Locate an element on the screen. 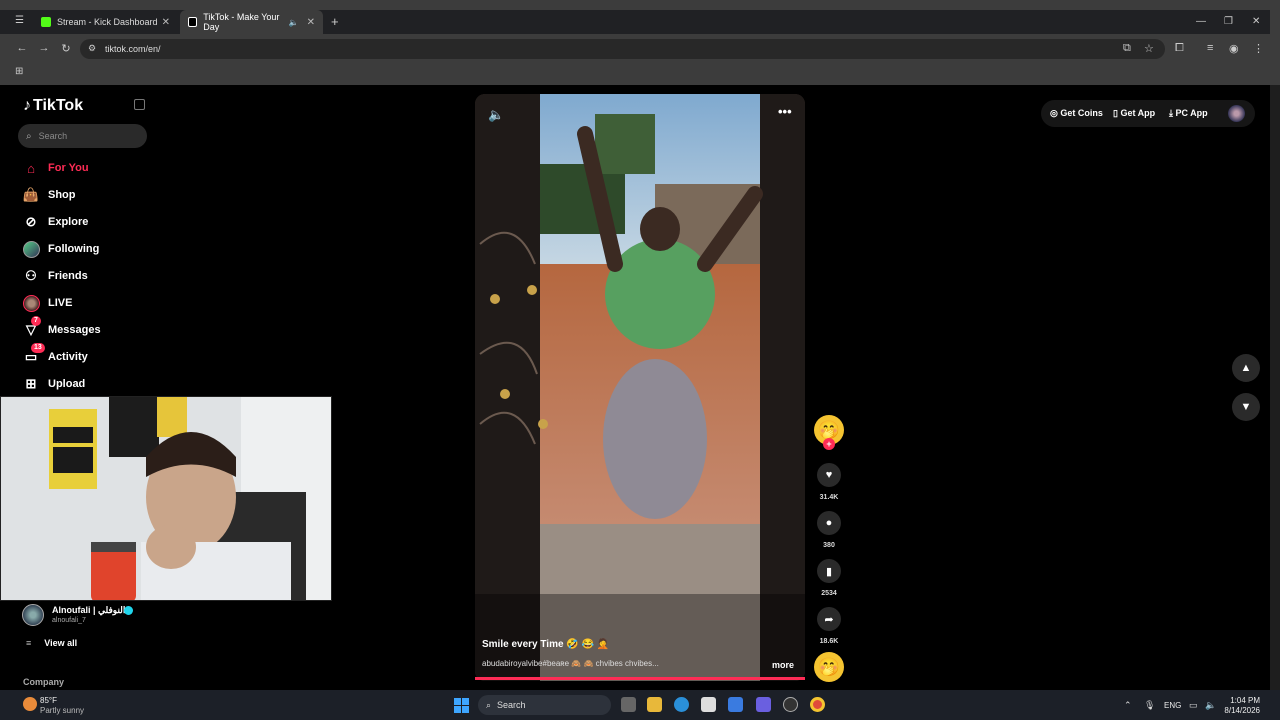  comment-icon: ● is located at coordinates (829, 523).